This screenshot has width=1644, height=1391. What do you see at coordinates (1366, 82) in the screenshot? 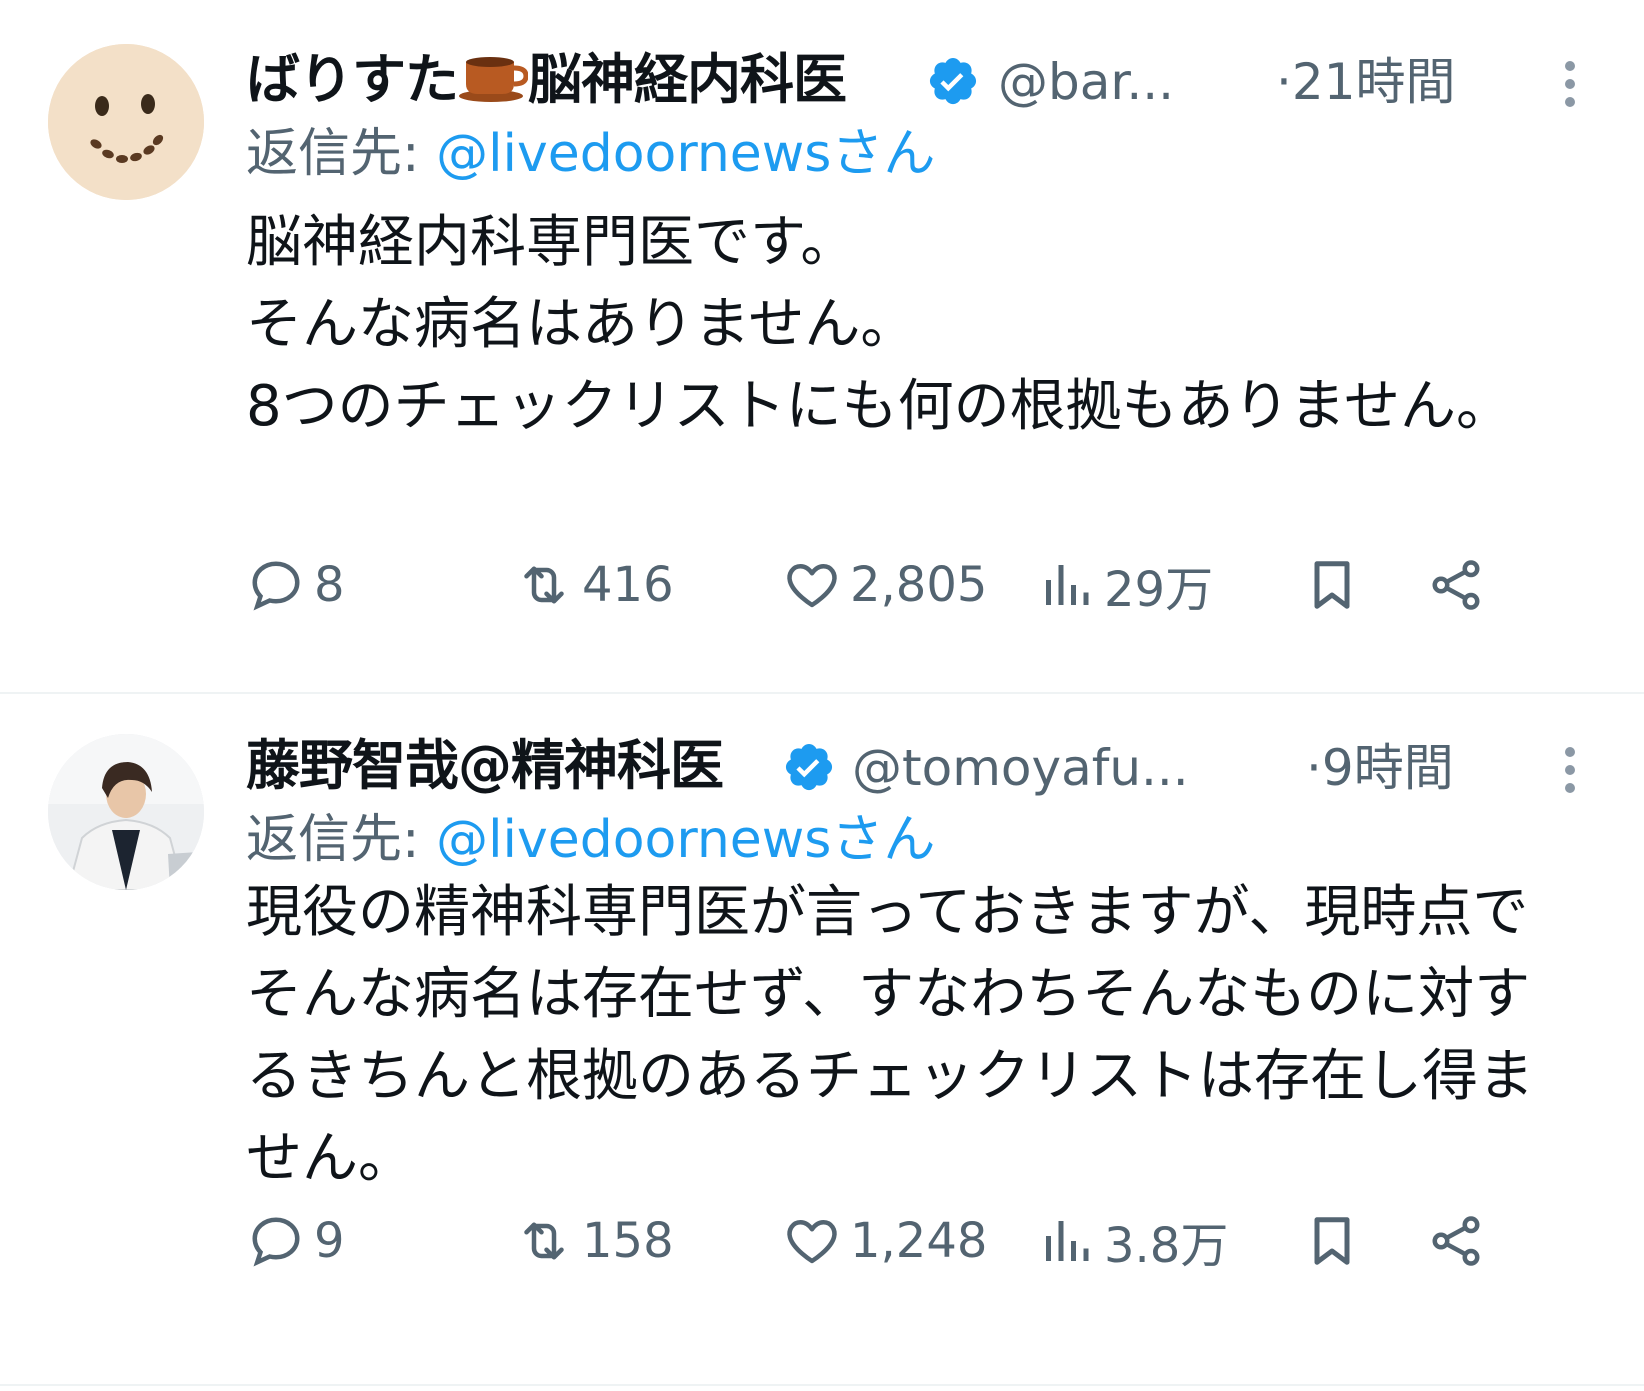
I see `timestamp: ·21時間` at bounding box center [1366, 82].